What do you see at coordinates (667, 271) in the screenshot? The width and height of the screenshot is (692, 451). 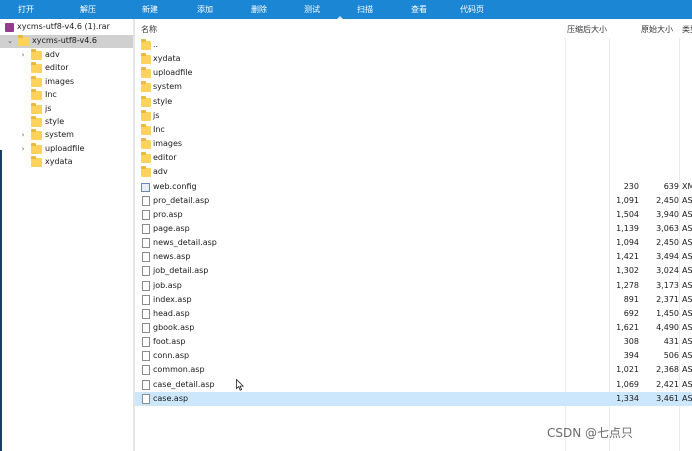 I see `original-size: 3,024` at bounding box center [667, 271].